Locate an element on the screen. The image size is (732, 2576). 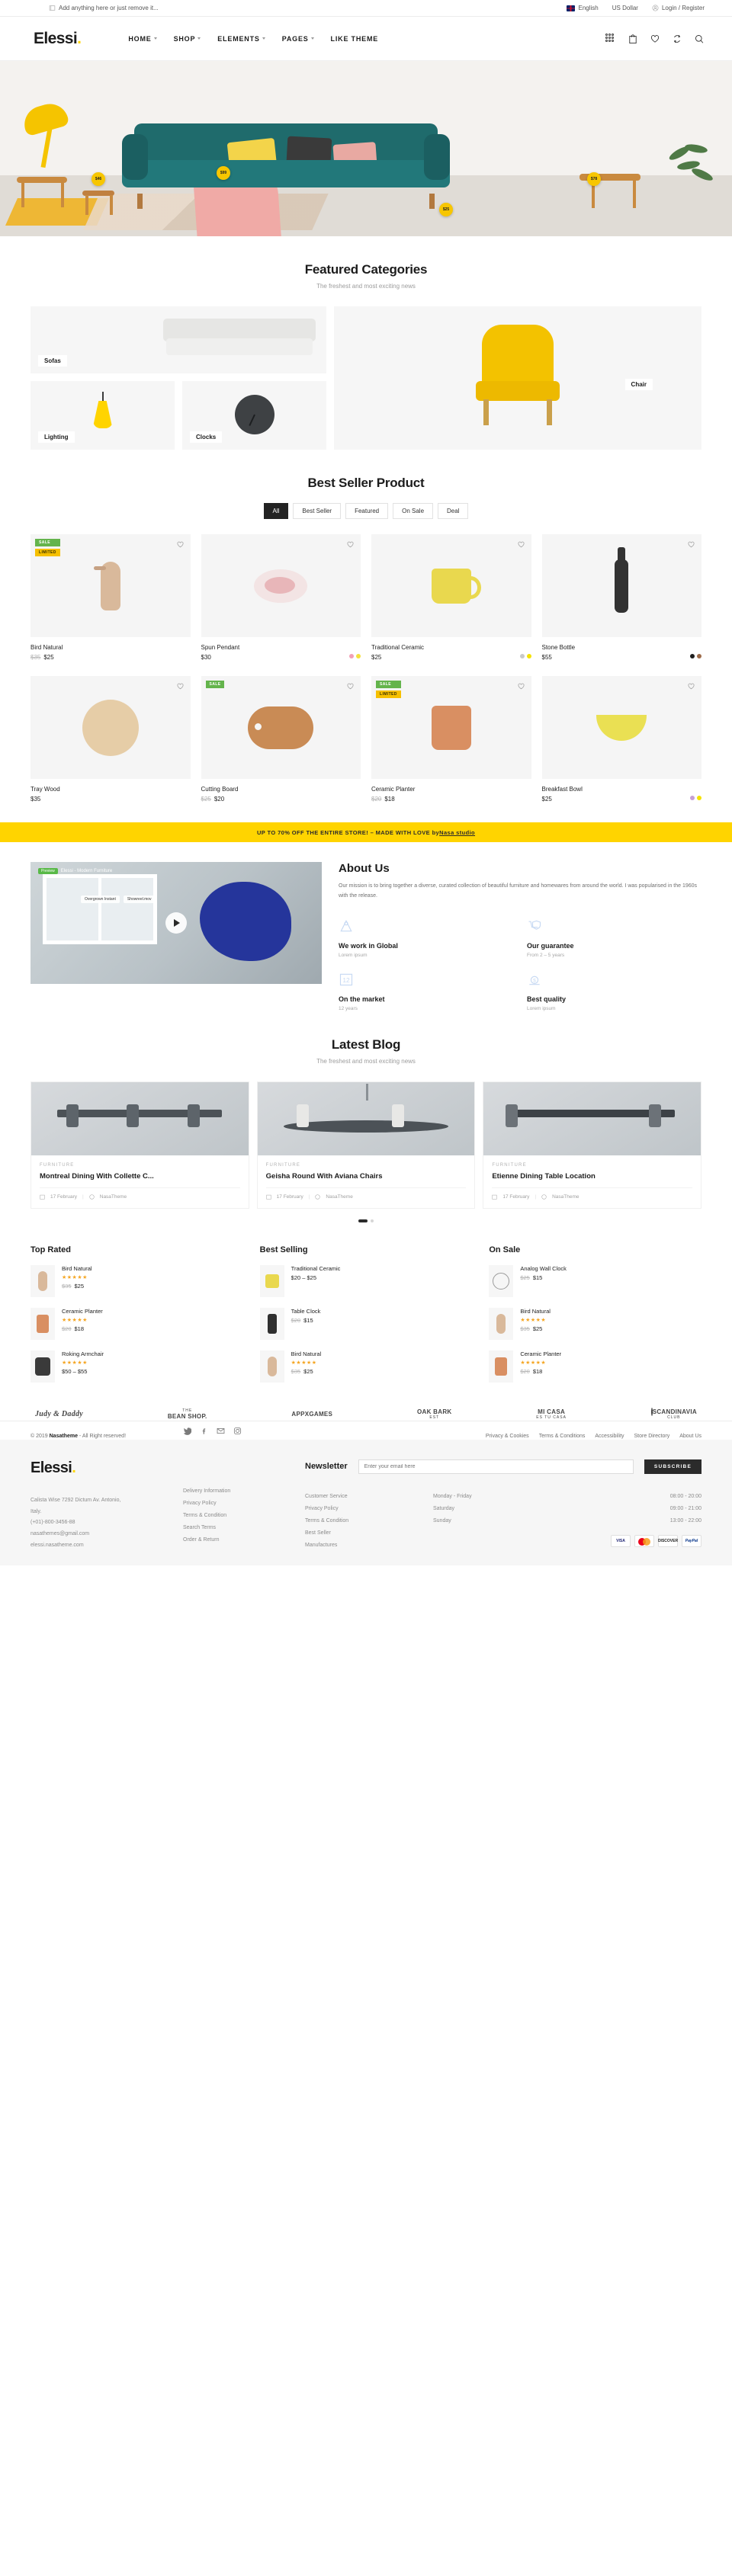
list-item: Analog Wall Clock $25 $15 is located at coordinates (595, 1280).